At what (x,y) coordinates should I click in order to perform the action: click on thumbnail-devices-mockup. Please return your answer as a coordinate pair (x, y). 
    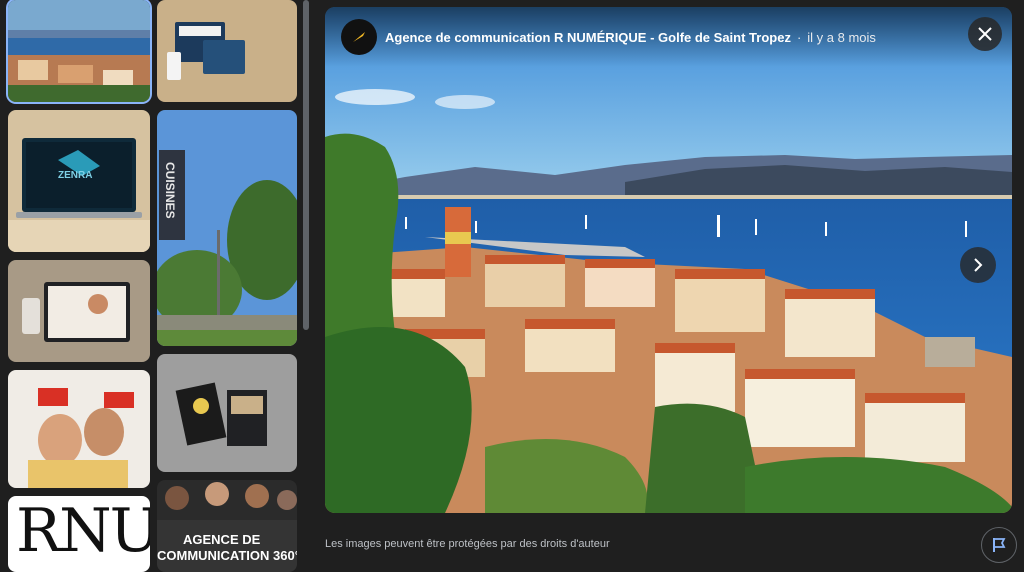
    Looking at the image, I should click on (227, 51).